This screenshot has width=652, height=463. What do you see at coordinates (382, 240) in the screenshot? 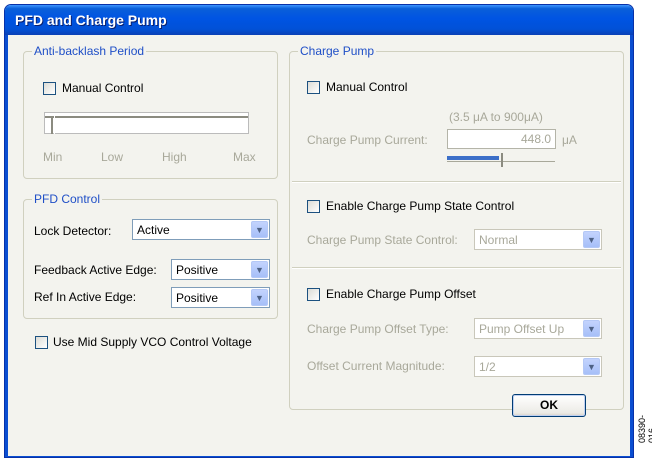
I see `cp-state-label: Charge Pump State Control:` at bounding box center [382, 240].